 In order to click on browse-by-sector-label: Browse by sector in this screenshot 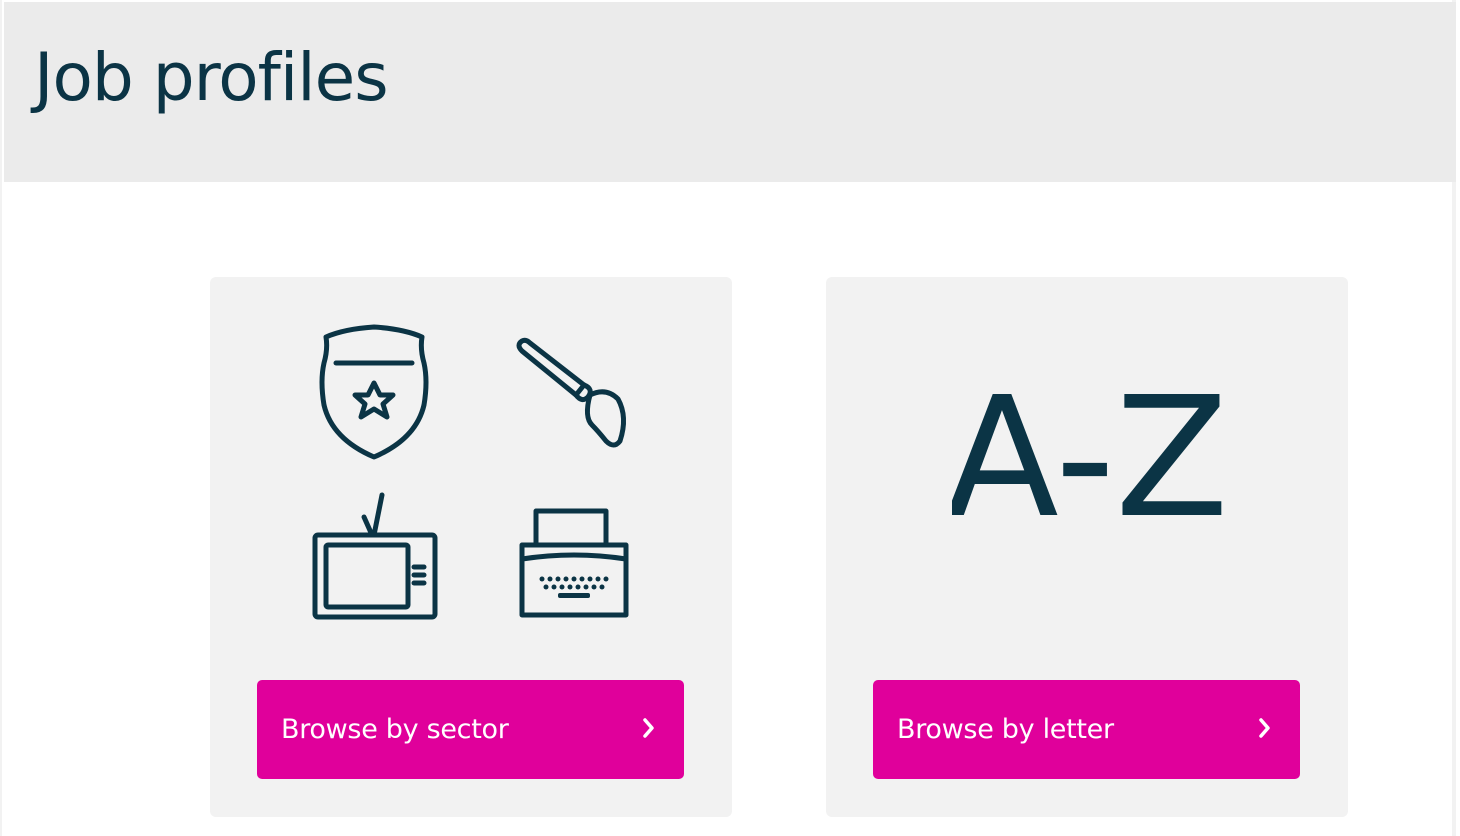, I will do `click(395, 729)`.